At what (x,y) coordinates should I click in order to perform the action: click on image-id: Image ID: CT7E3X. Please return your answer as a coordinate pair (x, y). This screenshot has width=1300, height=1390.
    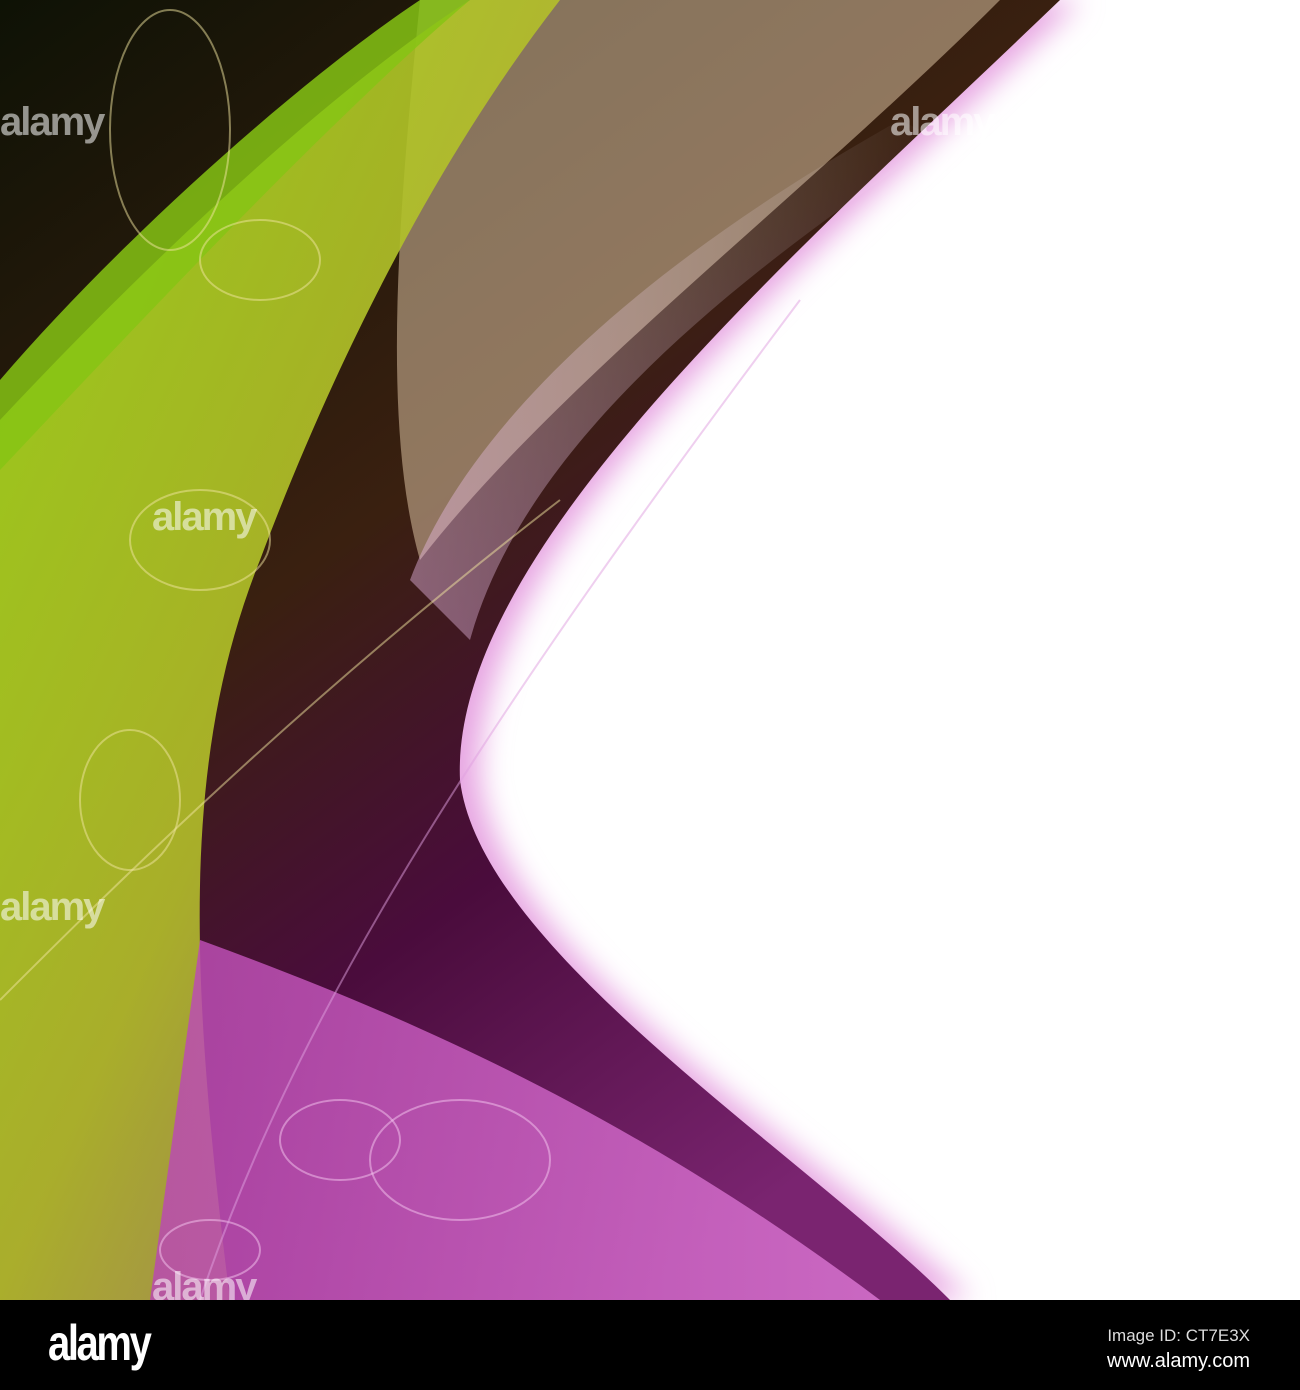
    Looking at the image, I should click on (1178, 1335).